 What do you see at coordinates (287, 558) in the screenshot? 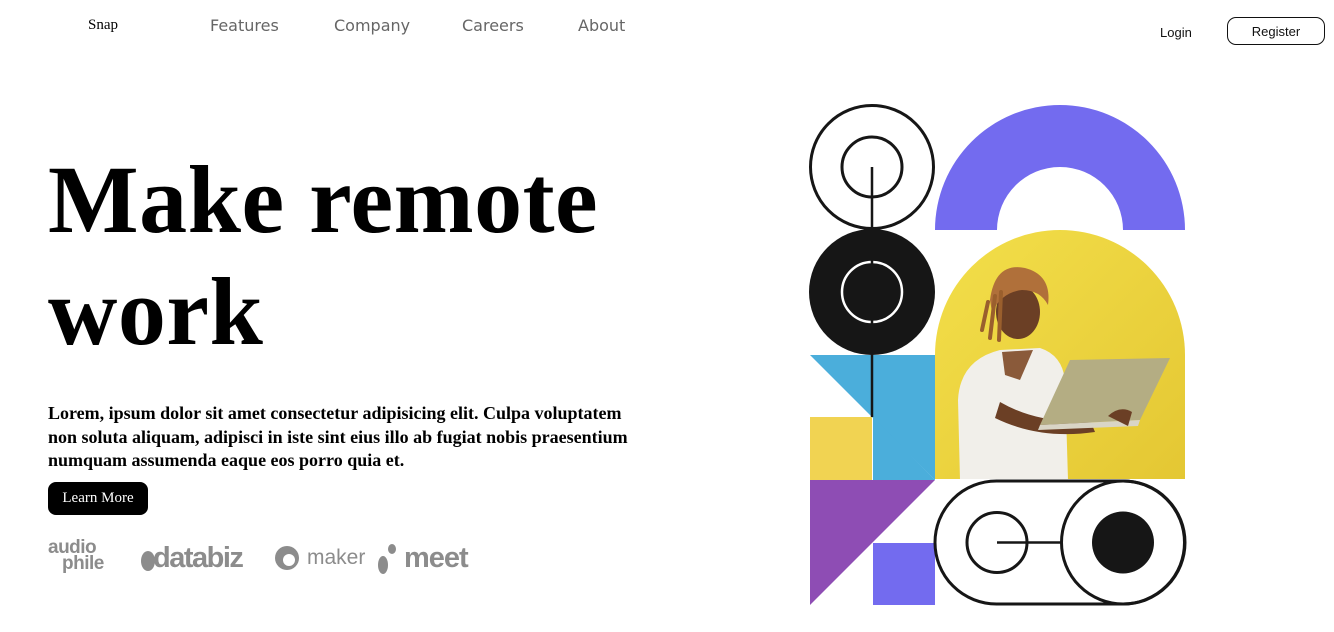
I see `maker-mark-icon` at bounding box center [287, 558].